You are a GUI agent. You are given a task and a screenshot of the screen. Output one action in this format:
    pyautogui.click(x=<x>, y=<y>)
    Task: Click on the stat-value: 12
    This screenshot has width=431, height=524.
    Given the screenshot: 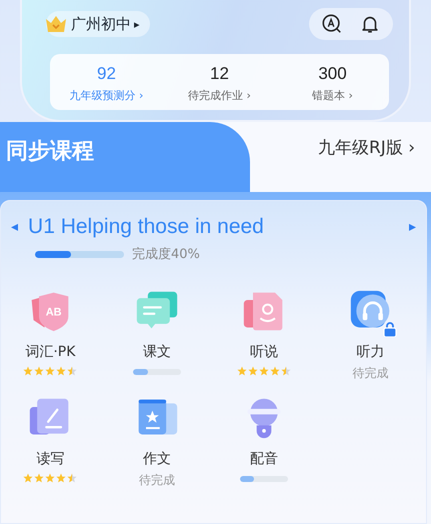 What is the action you would take?
    pyautogui.click(x=219, y=74)
    